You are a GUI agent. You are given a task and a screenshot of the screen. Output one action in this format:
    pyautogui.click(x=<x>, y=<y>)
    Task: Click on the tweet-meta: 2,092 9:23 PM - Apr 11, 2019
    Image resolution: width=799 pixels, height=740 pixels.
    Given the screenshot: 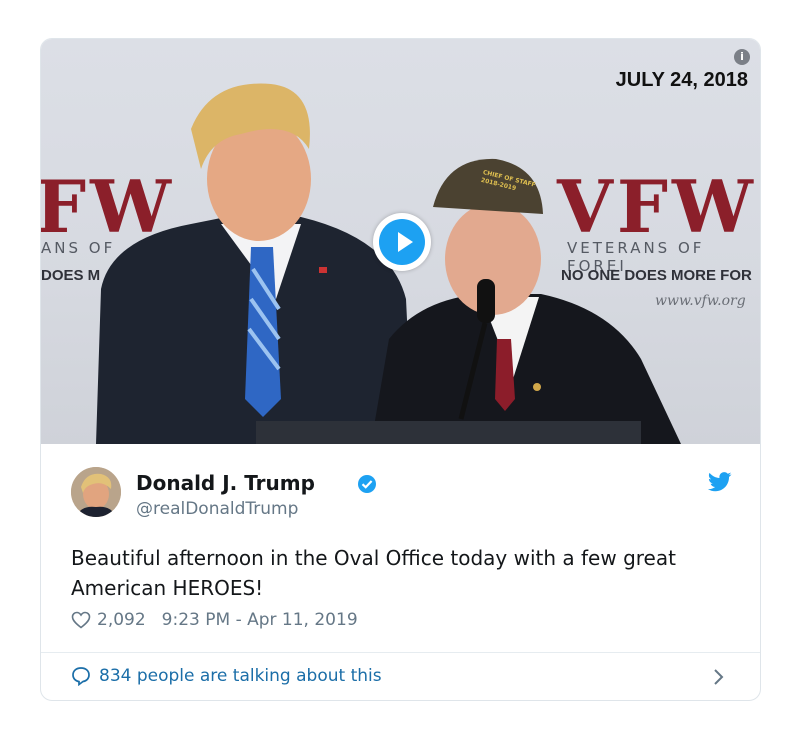 What is the action you would take?
    pyautogui.click(x=214, y=620)
    